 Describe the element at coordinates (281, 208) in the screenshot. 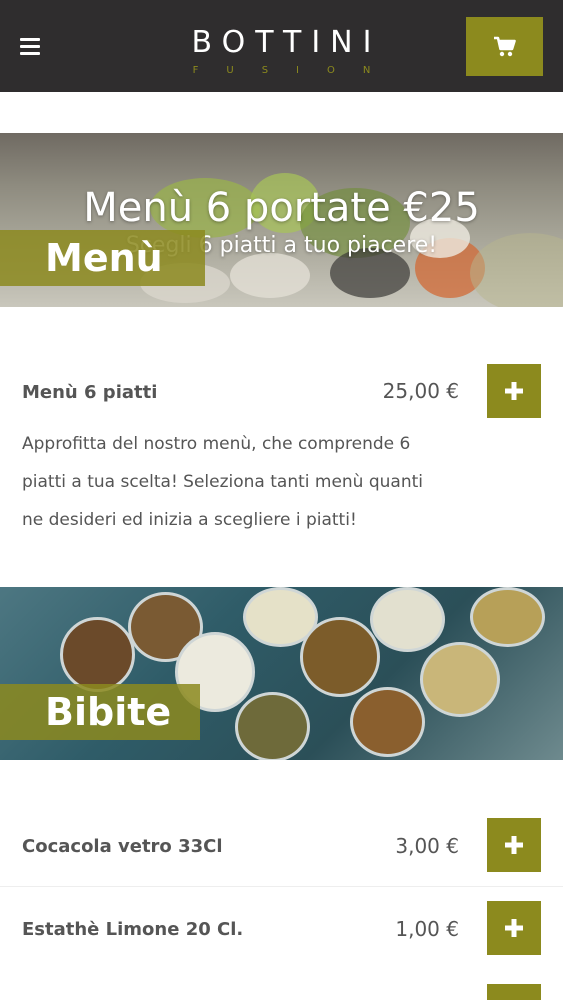

I see `banner-title: Menù 6 portate €25` at that location.